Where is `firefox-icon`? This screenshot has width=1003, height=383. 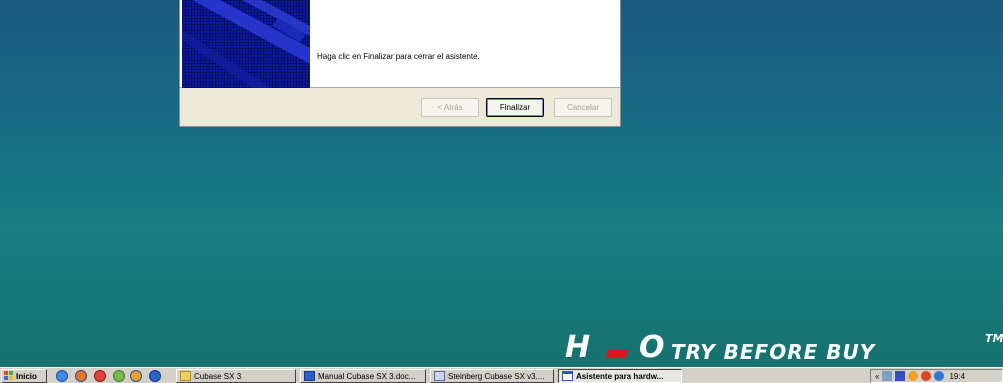
firefox-icon is located at coordinates (81, 376).